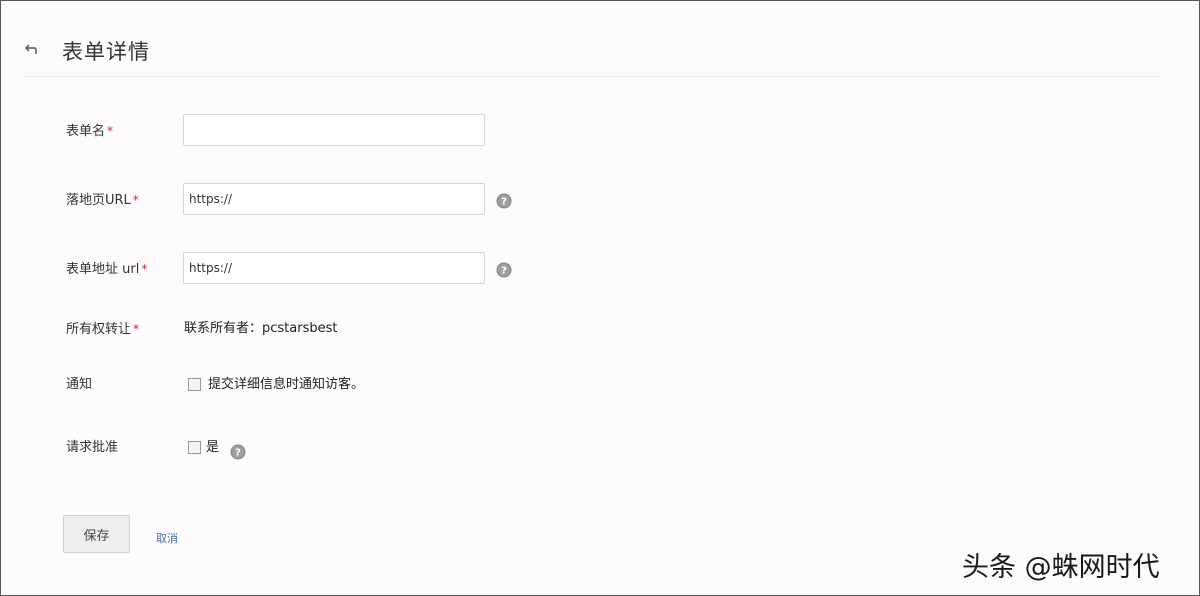  I want to click on form-address-url-label: 表单地址 url *, so click(107, 269).